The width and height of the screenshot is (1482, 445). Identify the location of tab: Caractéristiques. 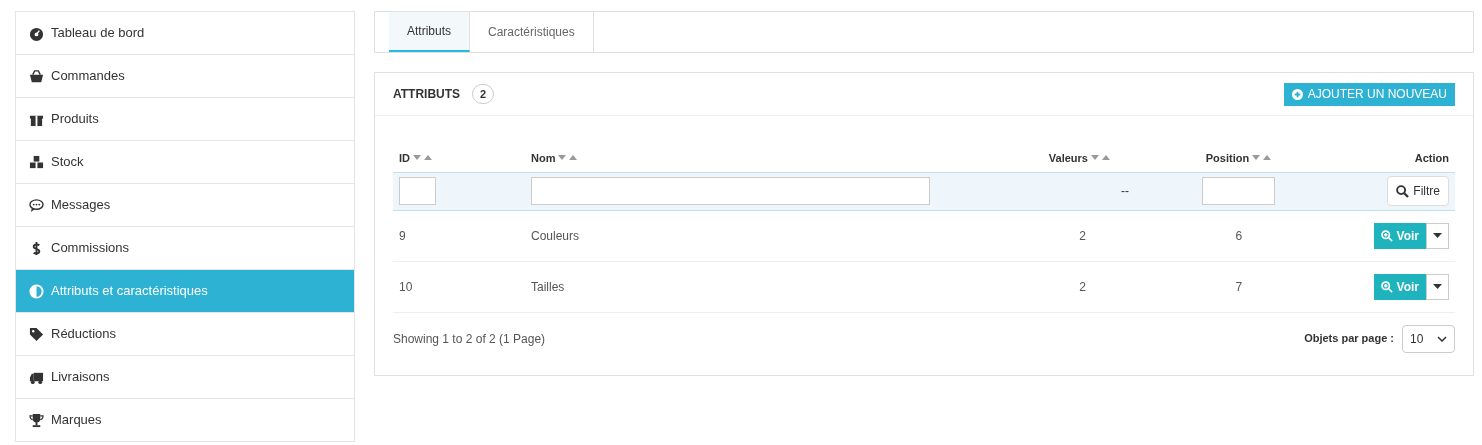
(532, 32).